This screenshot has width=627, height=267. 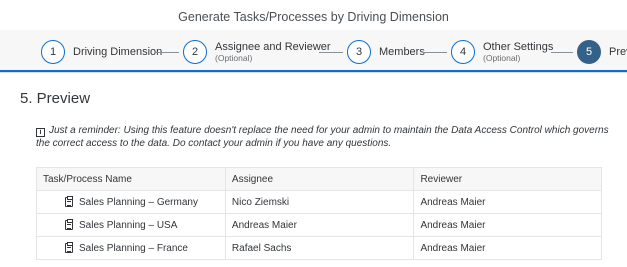 I want to click on section-title: 5. Preview, so click(x=55, y=98).